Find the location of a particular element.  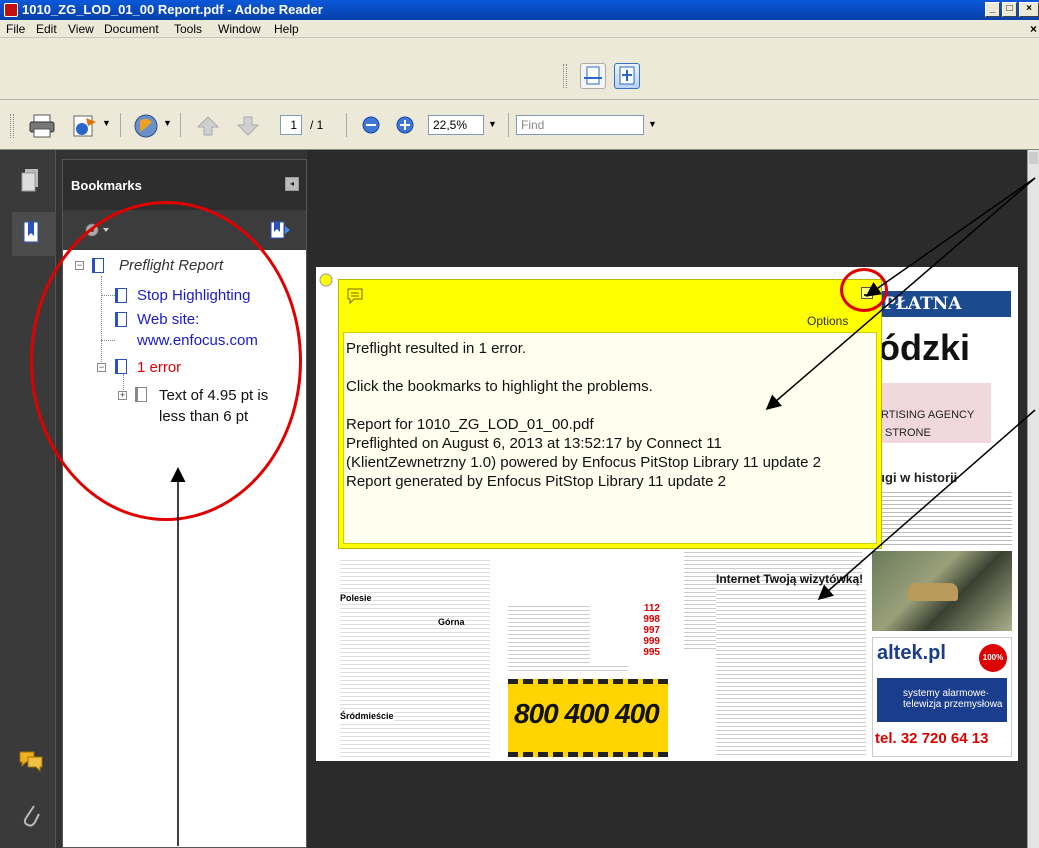

emergency-number: 112 is located at coordinates (651, 608).